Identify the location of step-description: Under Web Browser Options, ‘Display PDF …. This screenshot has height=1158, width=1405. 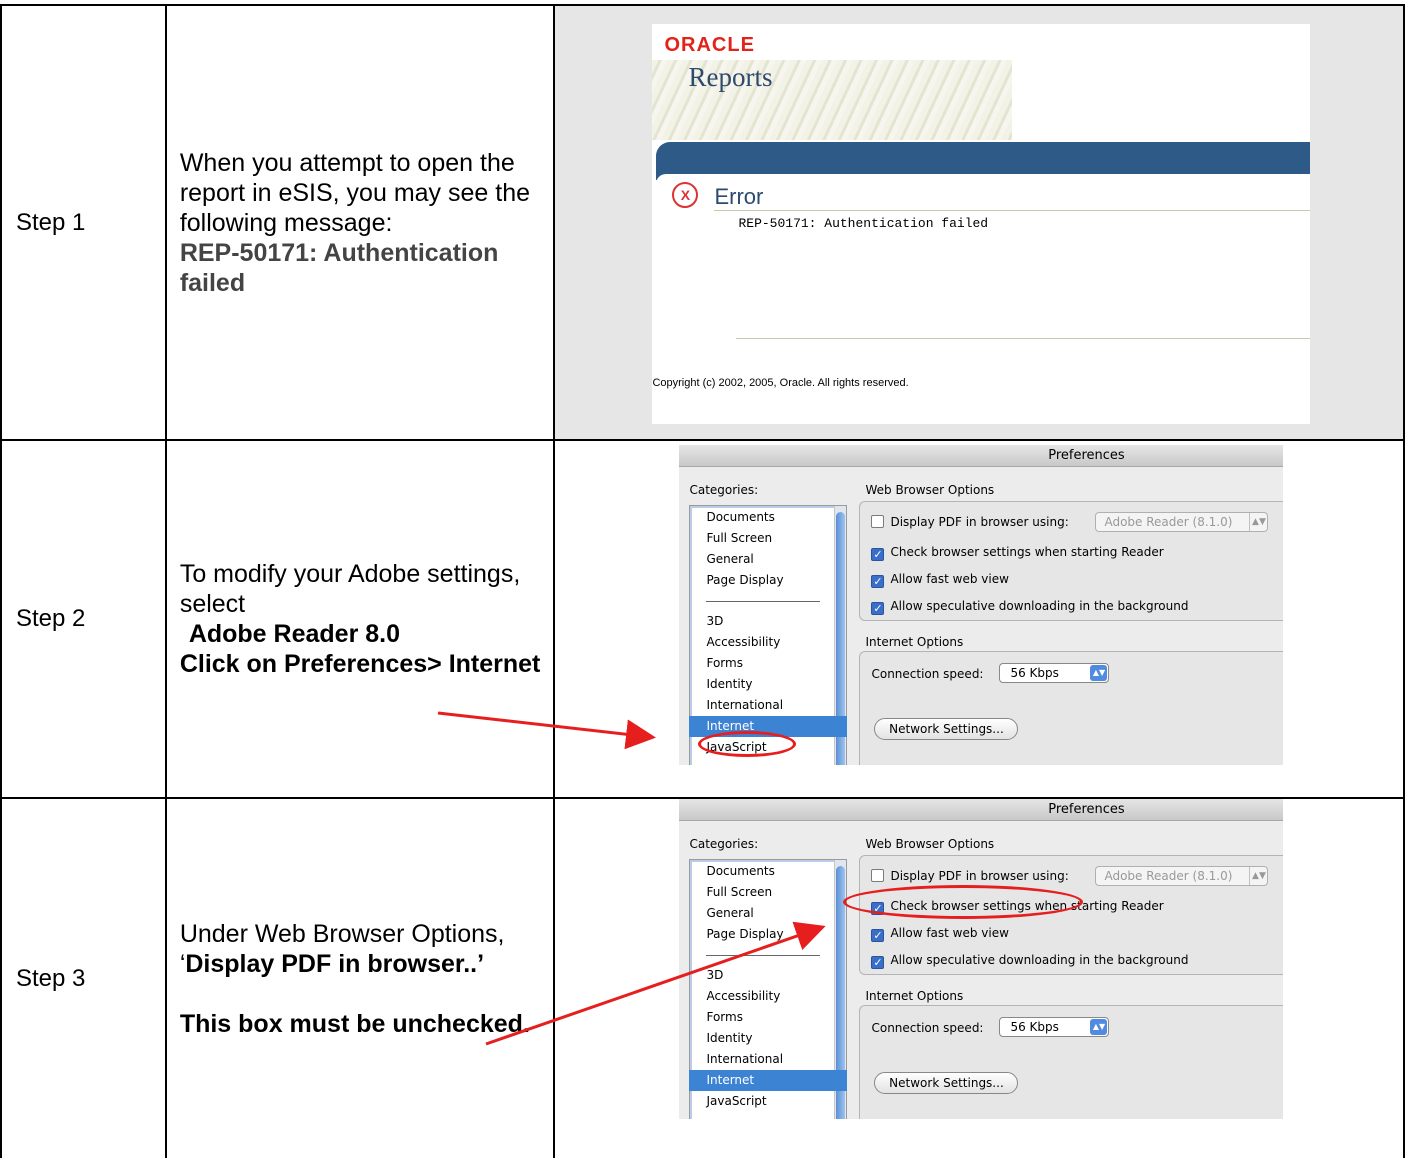
(360, 977).